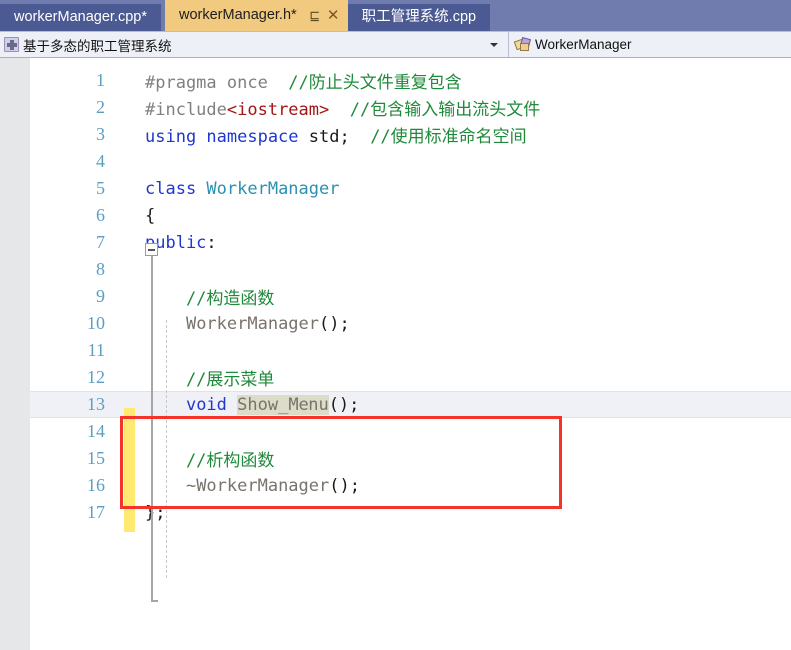 The image size is (791, 650). Describe the element at coordinates (100, 161) in the screenshot. I see `line-number: 4` at that location.